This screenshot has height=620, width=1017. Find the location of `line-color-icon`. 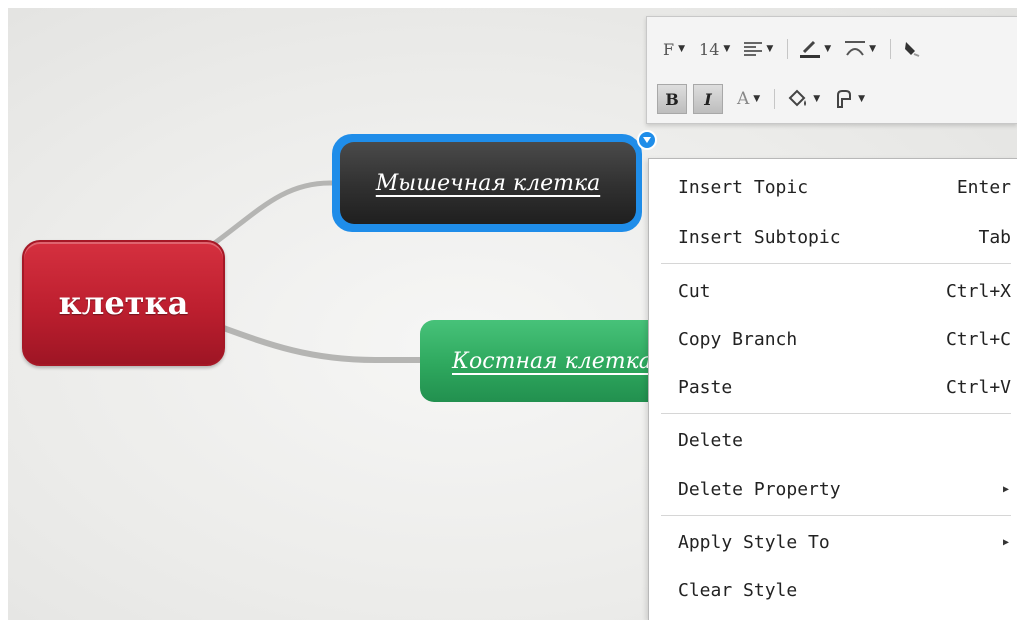

line-color-icon is located at coordinates (810, 49).